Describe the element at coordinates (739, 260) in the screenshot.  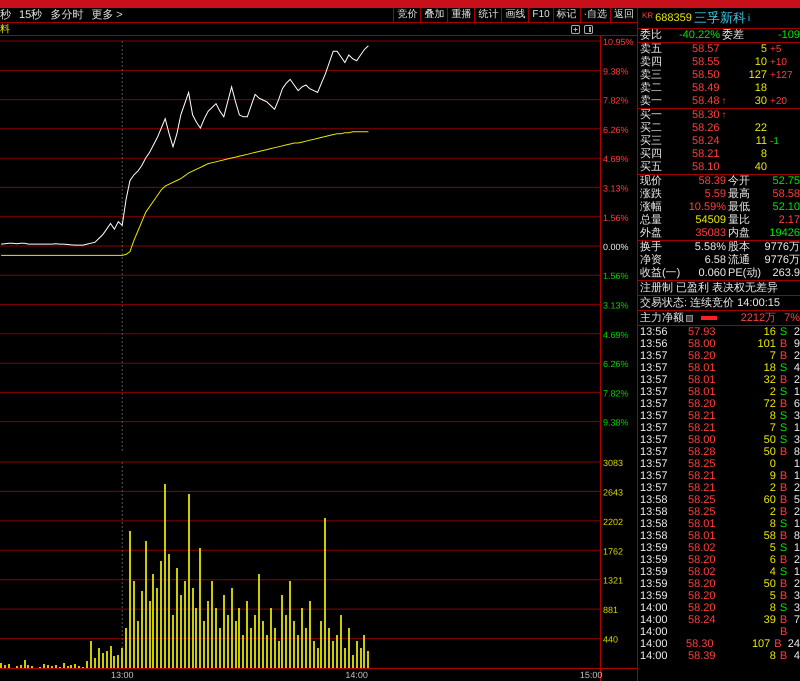
I see `stat-label: 流通` at that location.